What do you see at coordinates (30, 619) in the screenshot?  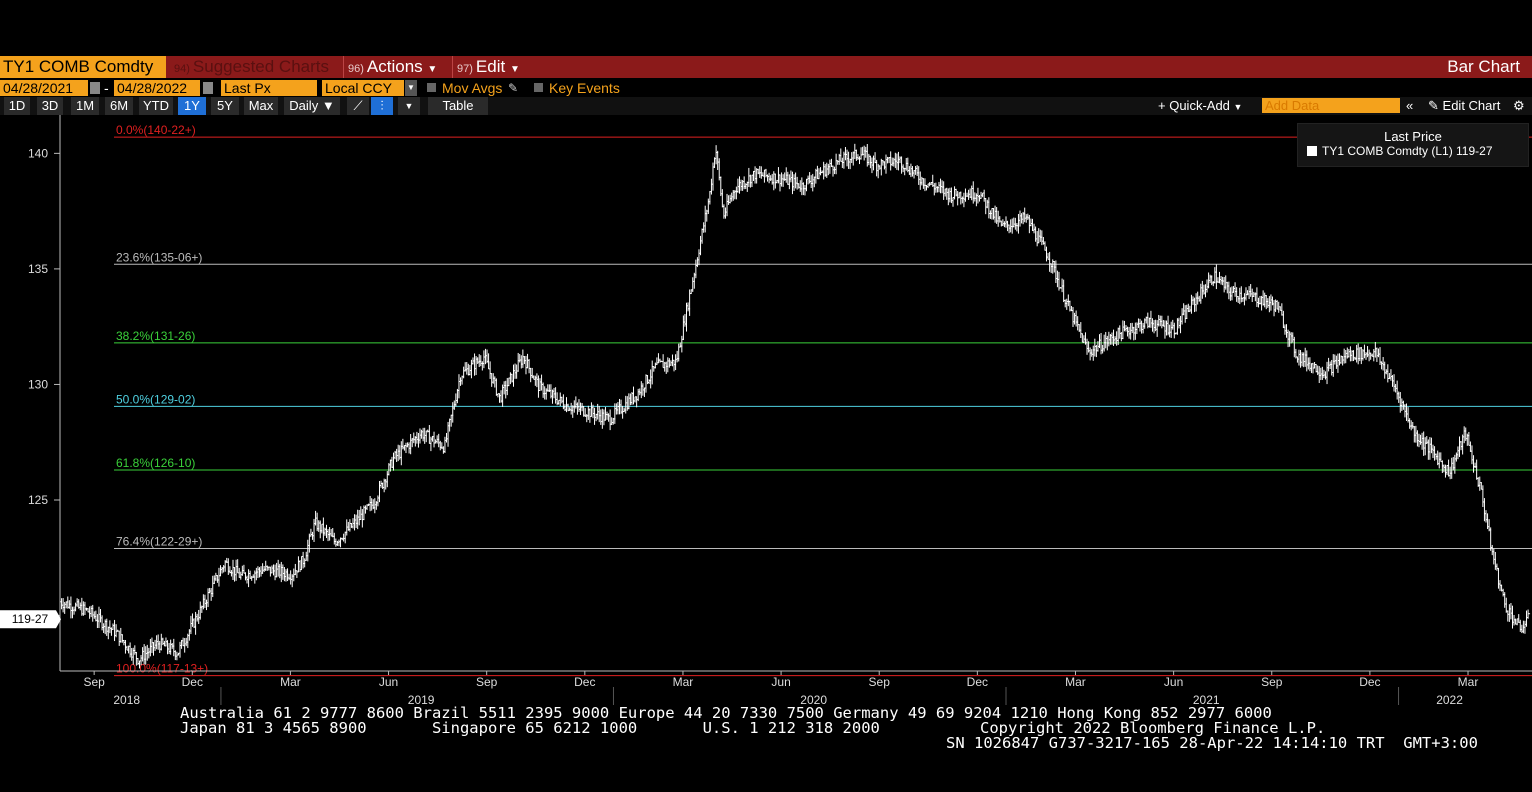 I see `last-price-label: 119-27` at bounding box center [30, 619].